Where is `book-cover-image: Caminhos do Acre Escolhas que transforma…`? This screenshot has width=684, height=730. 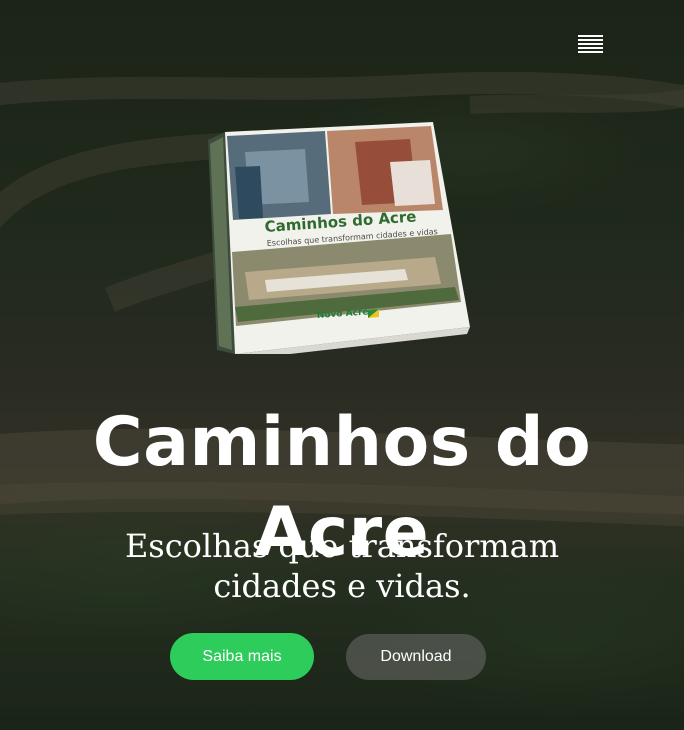 book-cover-image: Caminhos do Acre Escolhas que transforma… is located at coordinates (339, 238).